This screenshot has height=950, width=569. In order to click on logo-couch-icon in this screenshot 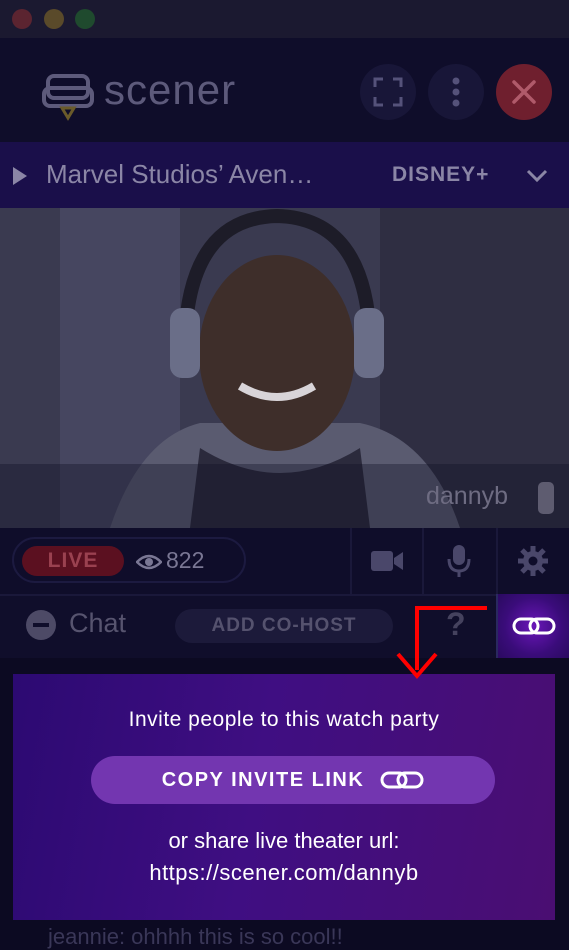, I will do `click(68, 97)`.